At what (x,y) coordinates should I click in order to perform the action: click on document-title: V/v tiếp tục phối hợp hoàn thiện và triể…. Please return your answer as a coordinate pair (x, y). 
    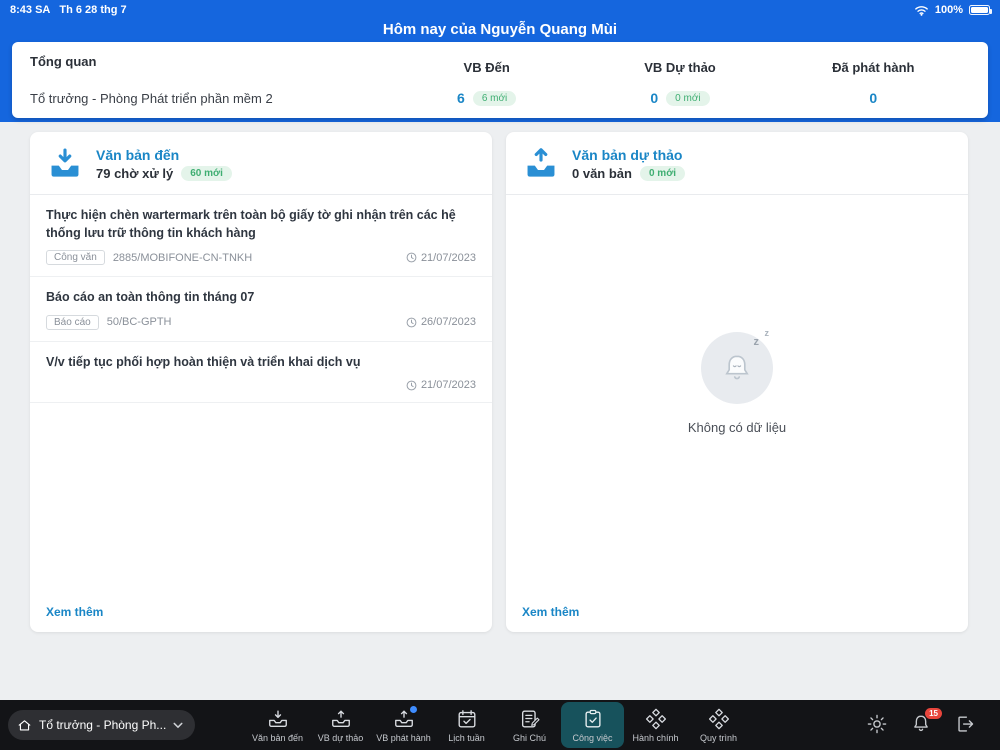
    Looking at the image, I should click on (203, 361).